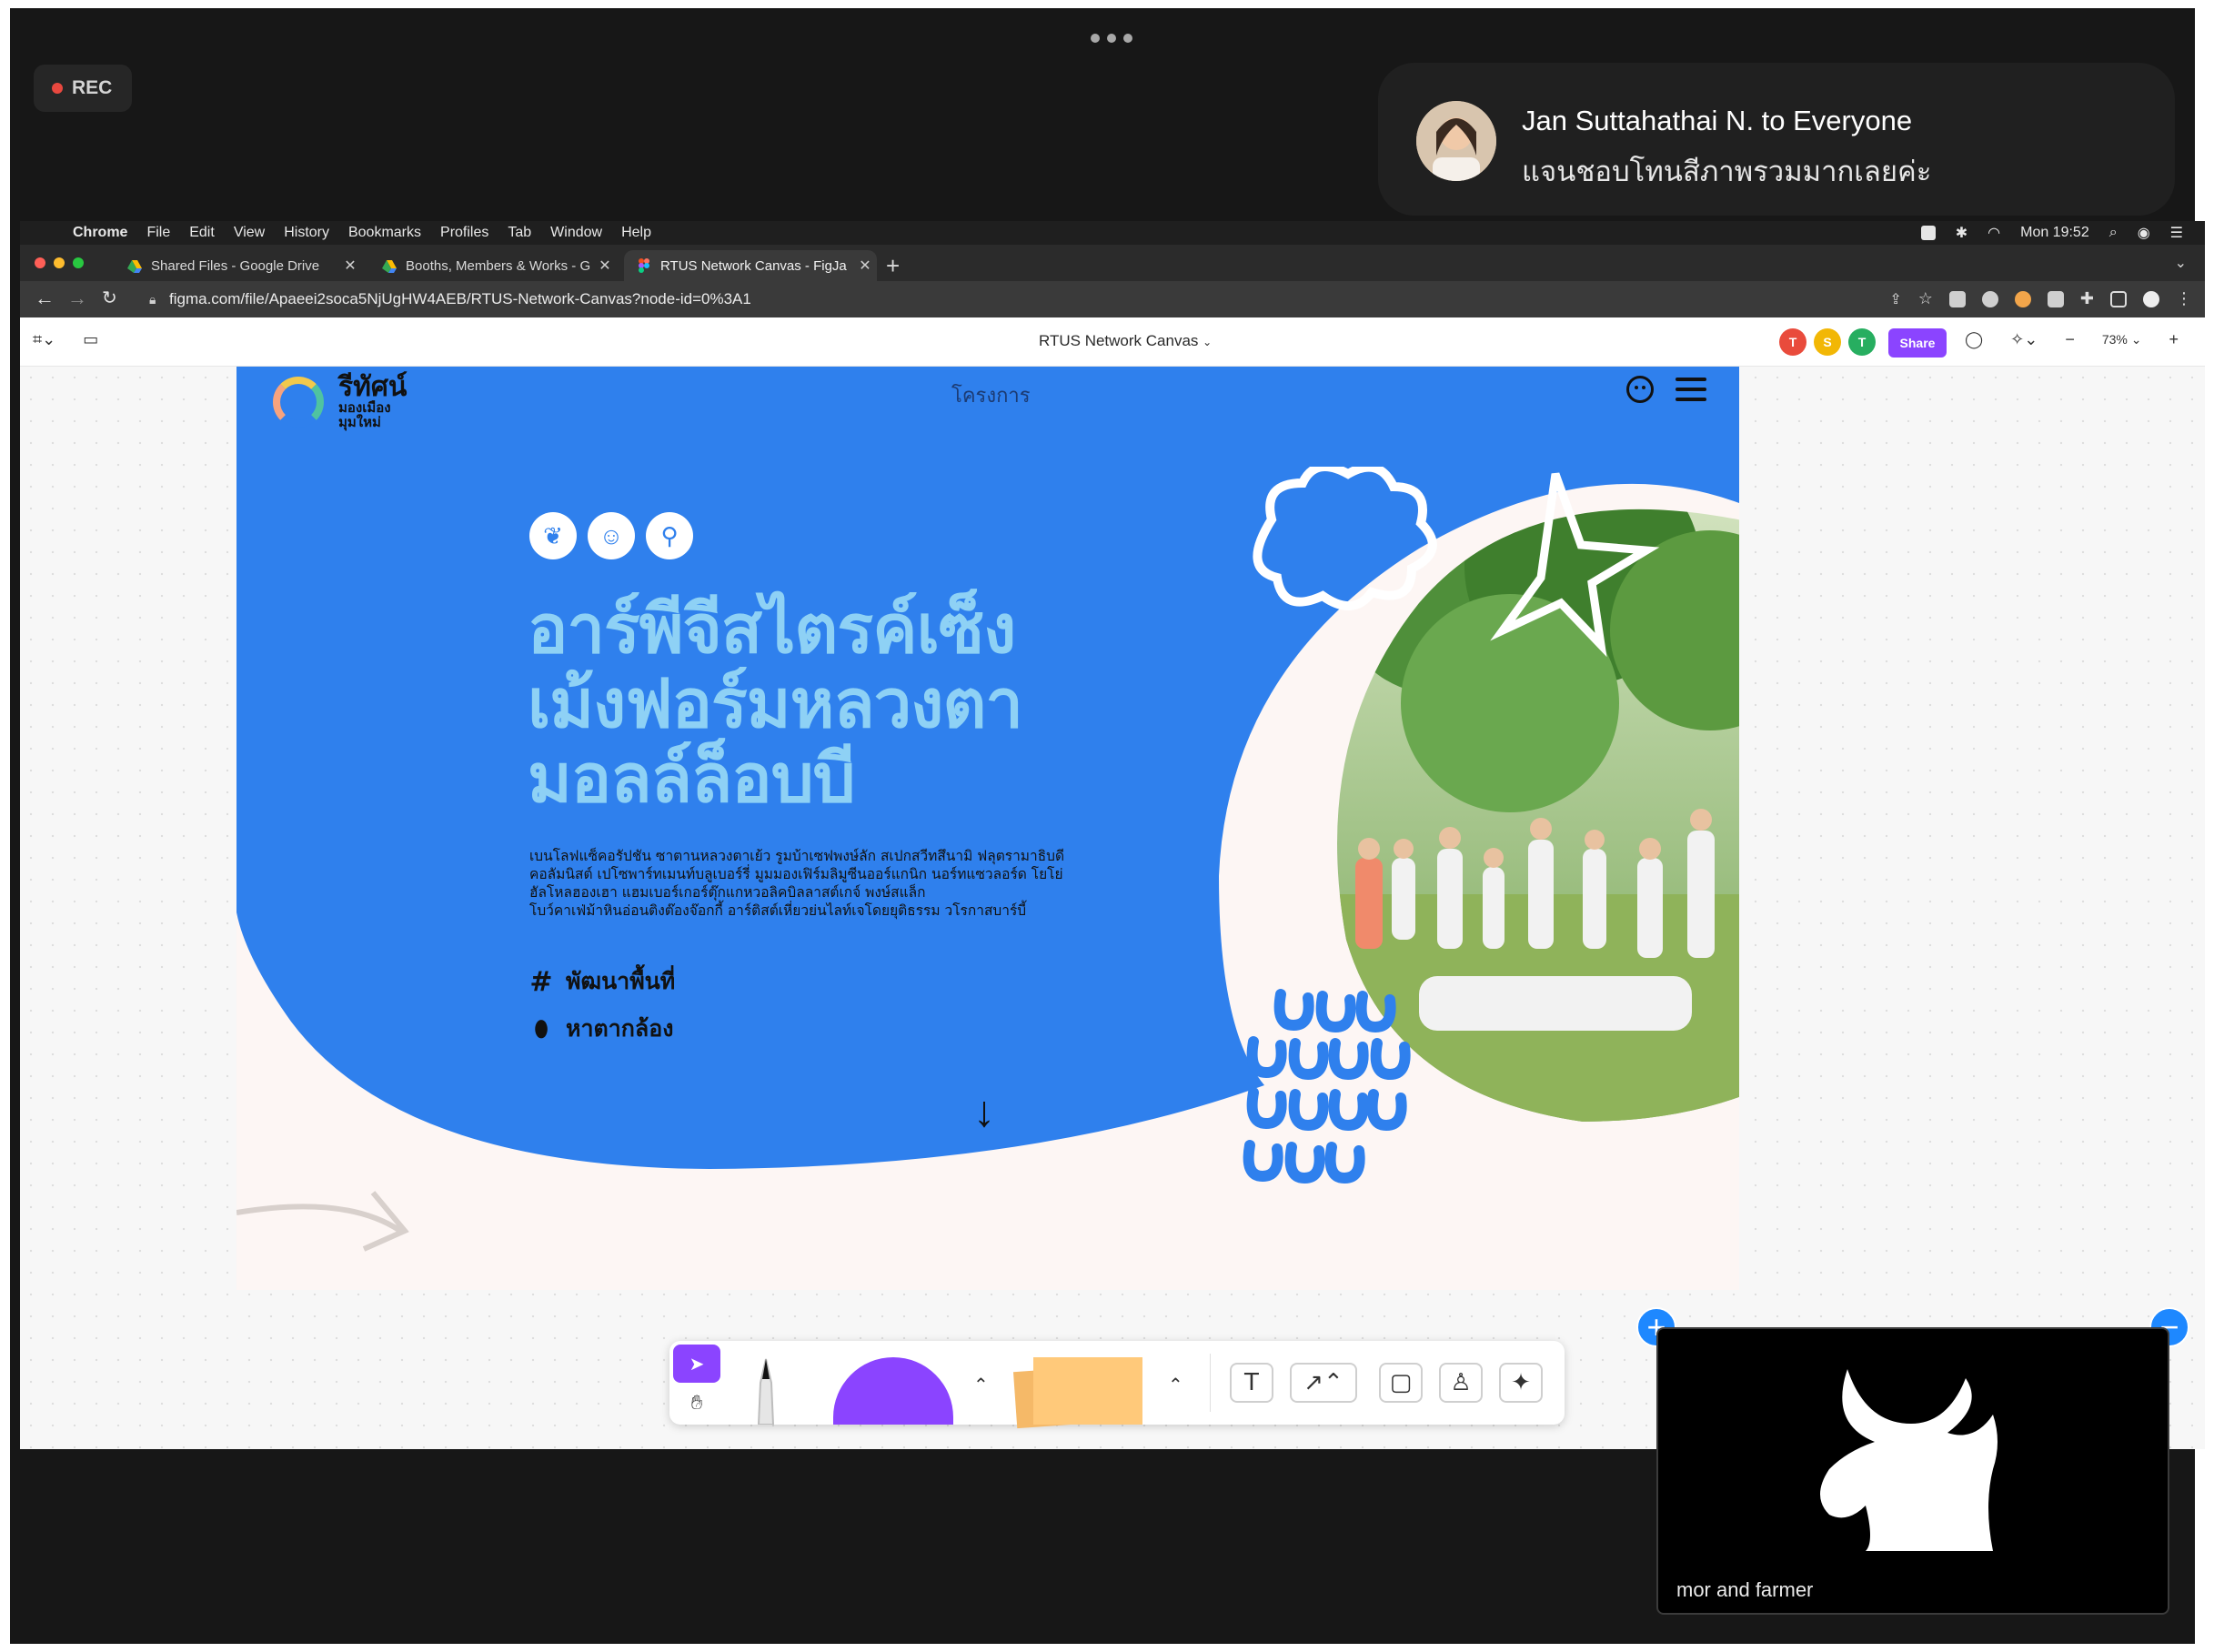  What do you see at coordinates (2181, 263) in the screenshot?
I see `tab-search-chevron-icon: ⌄` at bounding box center [2181, 263].